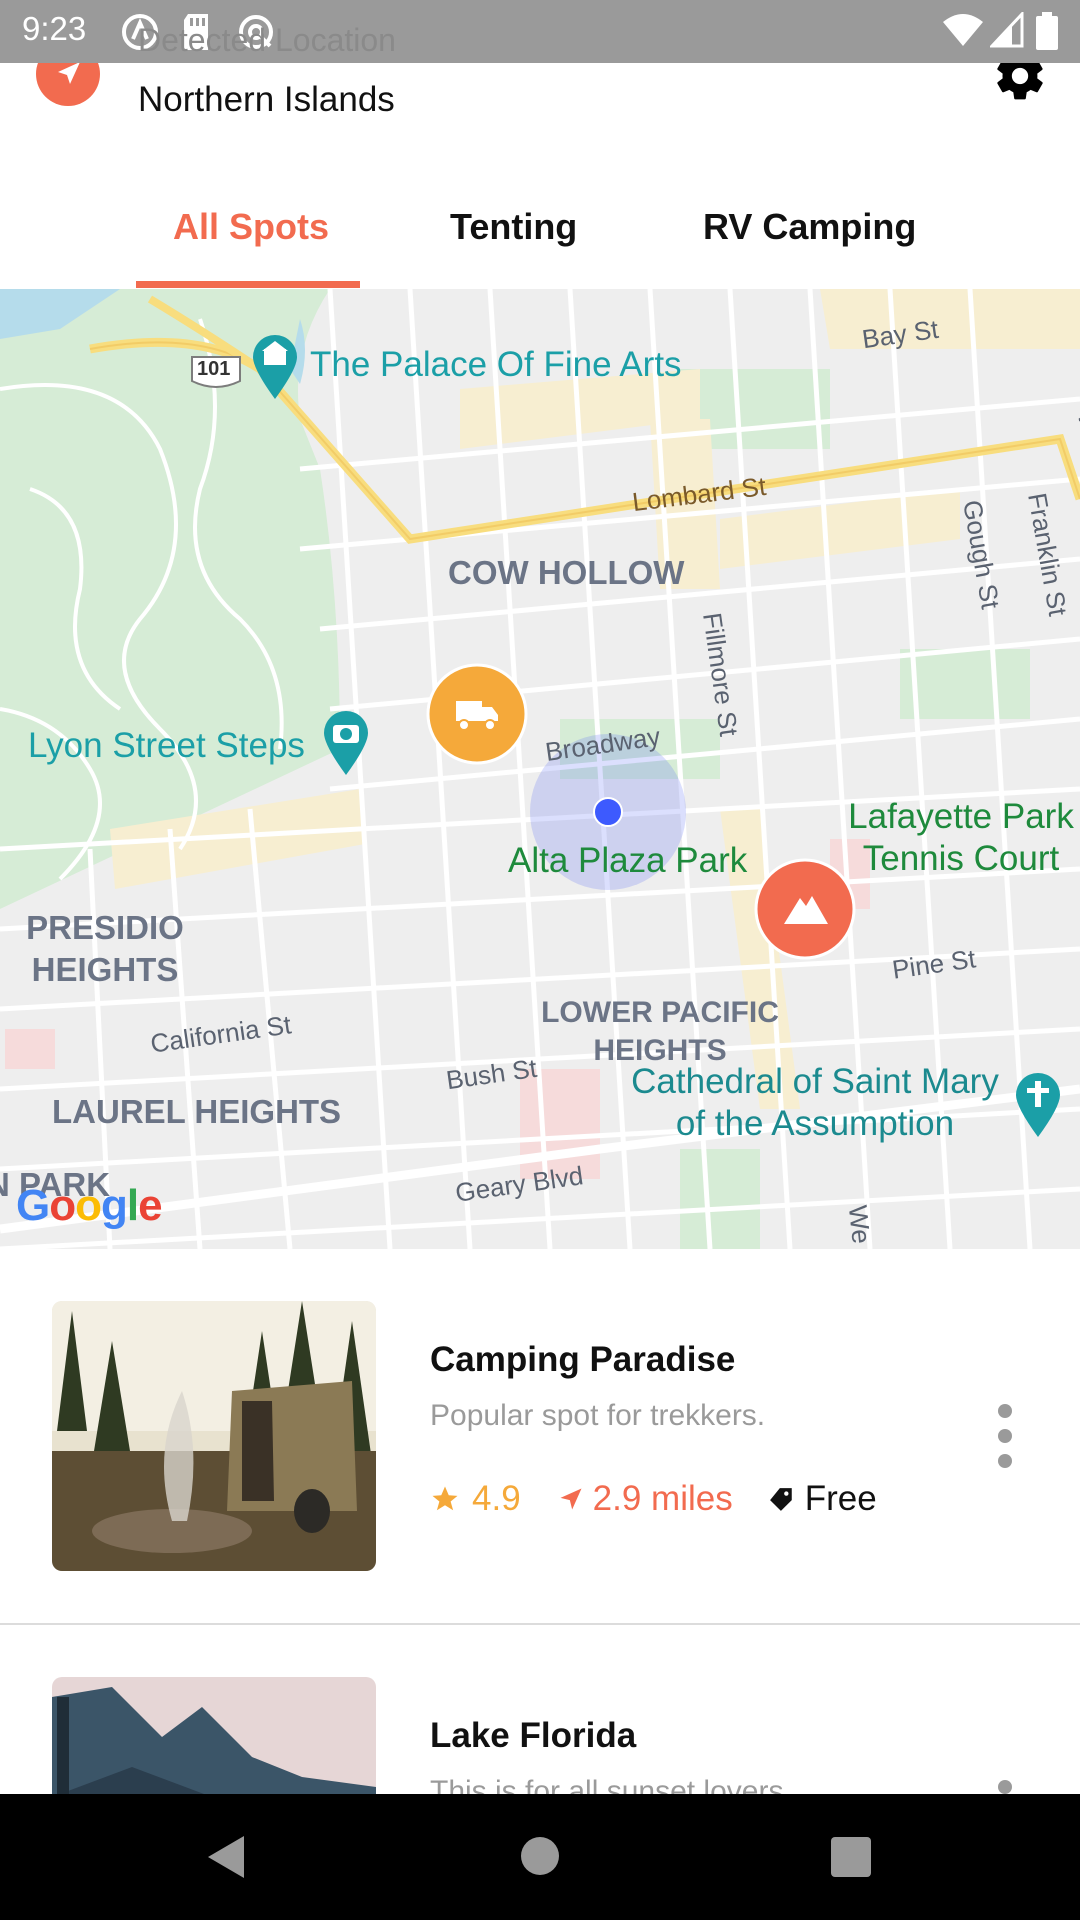 The height and width of the screenshot is (1920, 1080). Describe the element at coordinates (533, 1736) in the screenshot. I see `spot-title: Lake Florida` at that location.